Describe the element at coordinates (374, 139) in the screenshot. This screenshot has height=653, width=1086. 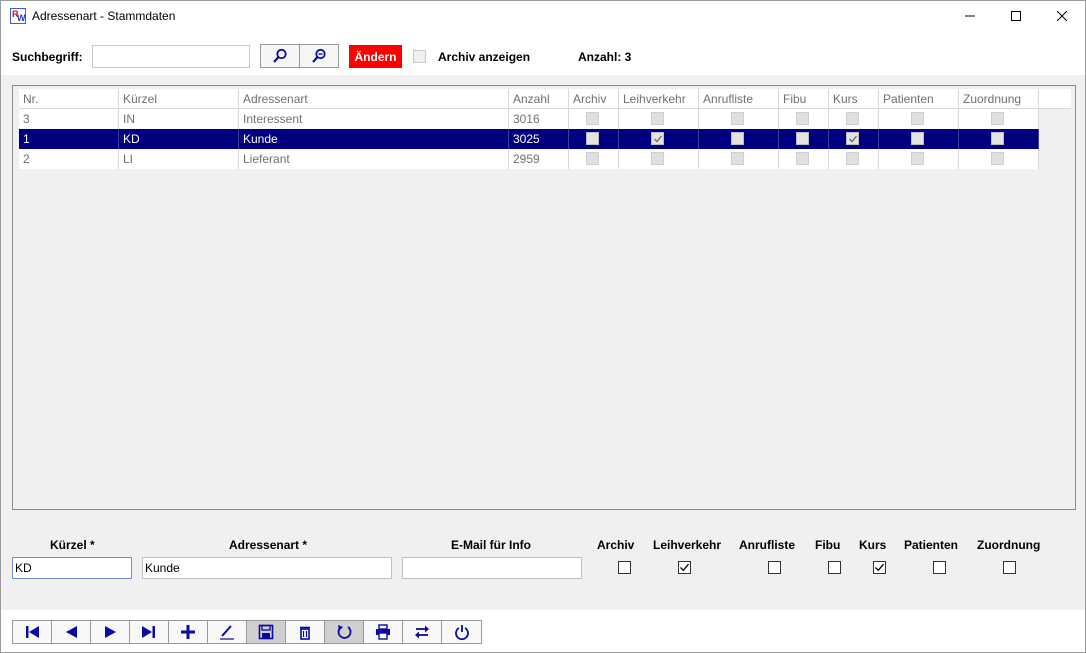
I see `cell-adressenart: Kunde` at that location.